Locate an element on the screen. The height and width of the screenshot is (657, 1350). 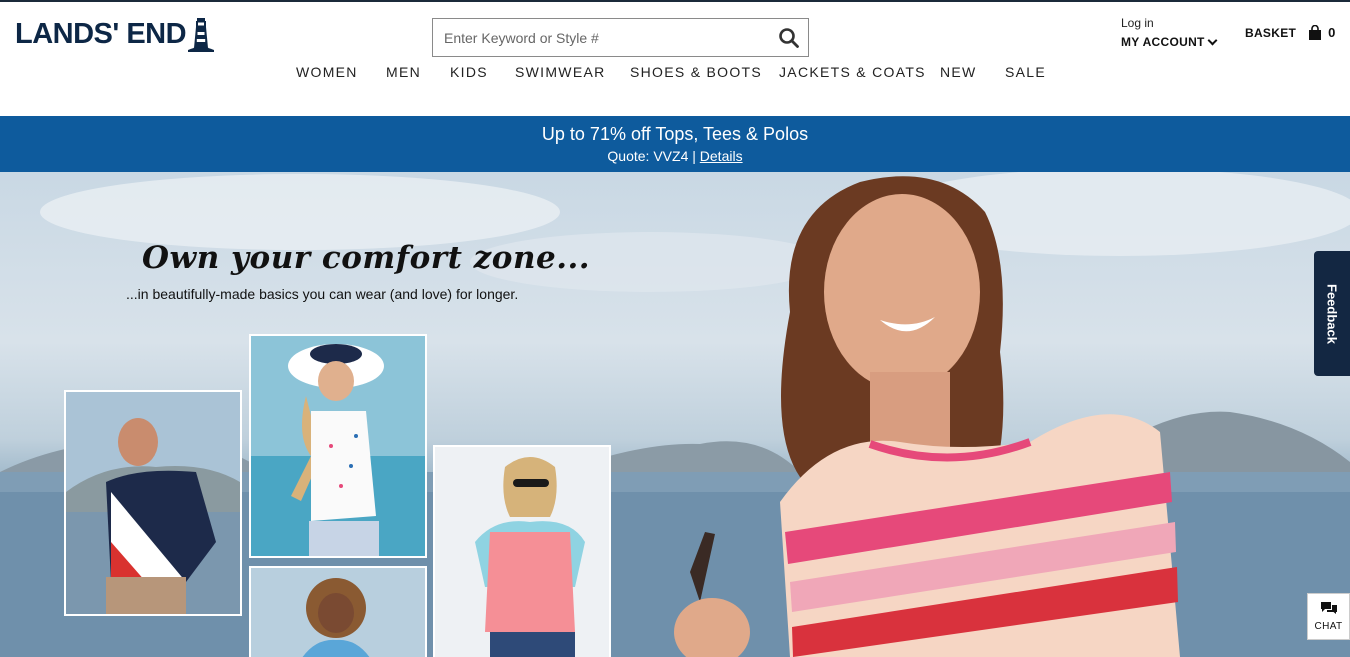
search-input is located at coordinates (603, 37).